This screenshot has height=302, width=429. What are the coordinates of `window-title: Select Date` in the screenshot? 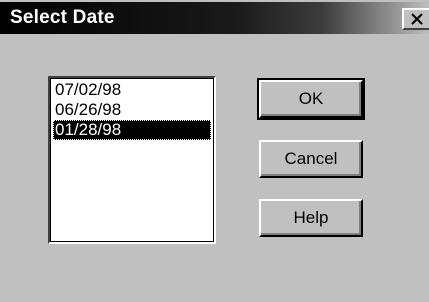 It's located at (62, 17).